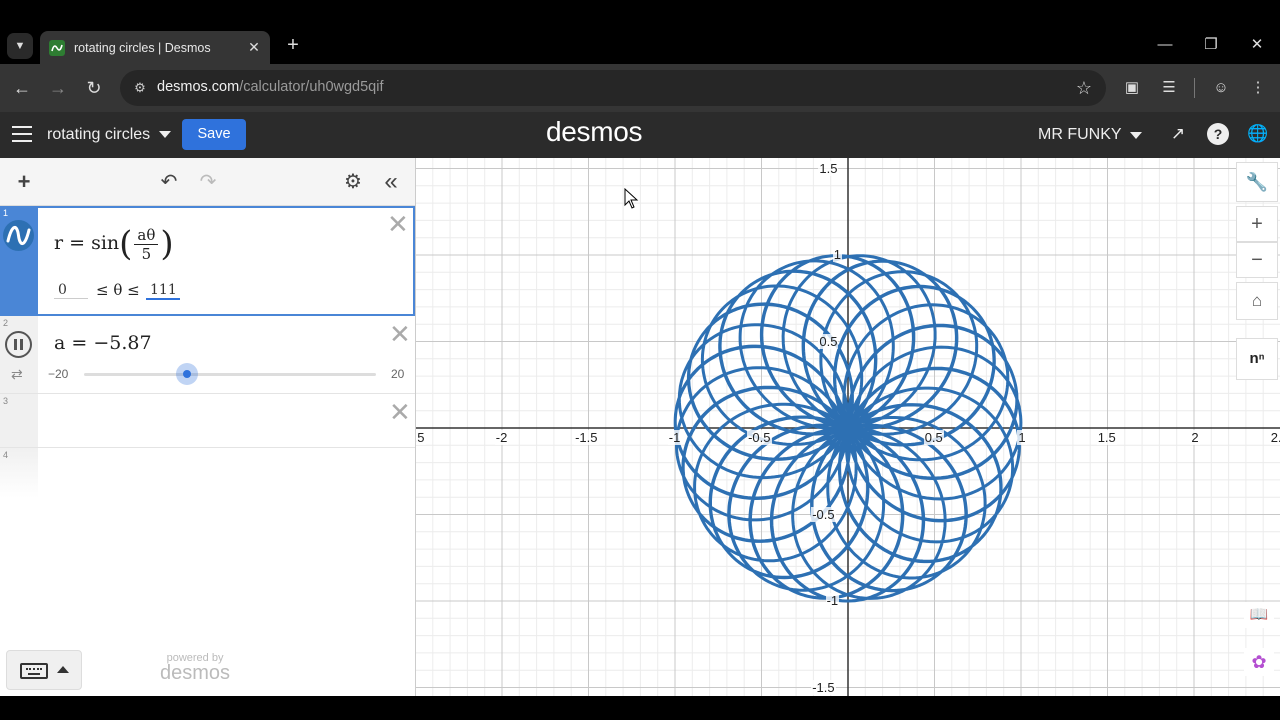  Describe the element at coordinates (1106, 437) in the screenshot. I see `x-tick-label: 1.5` at that location.